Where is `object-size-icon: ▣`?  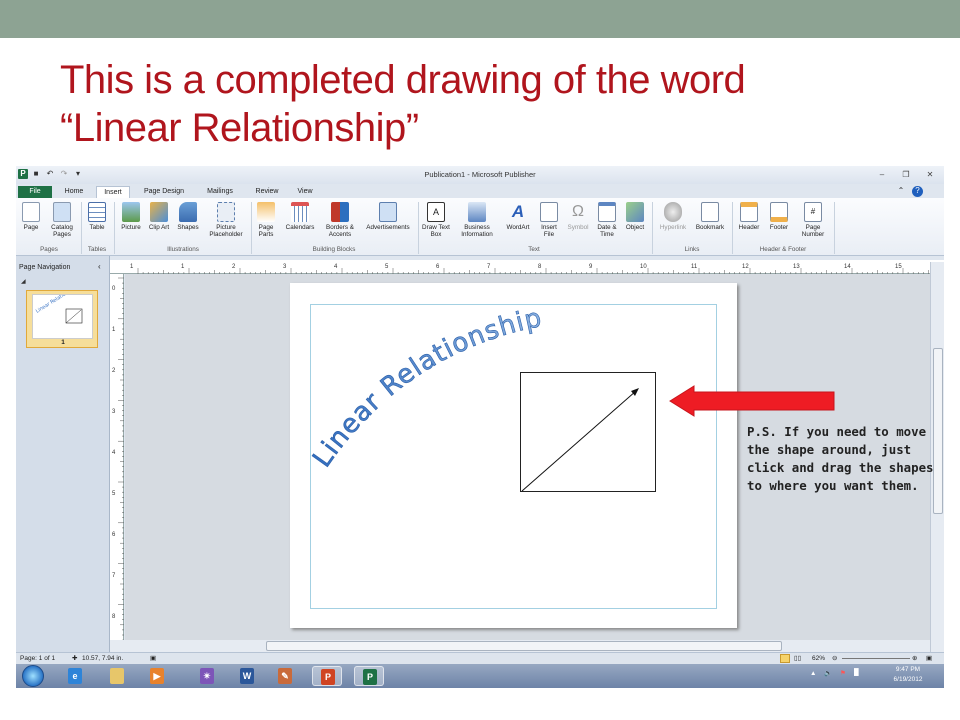
object-size-icon: ▣ is located at coordinates (153, 658).